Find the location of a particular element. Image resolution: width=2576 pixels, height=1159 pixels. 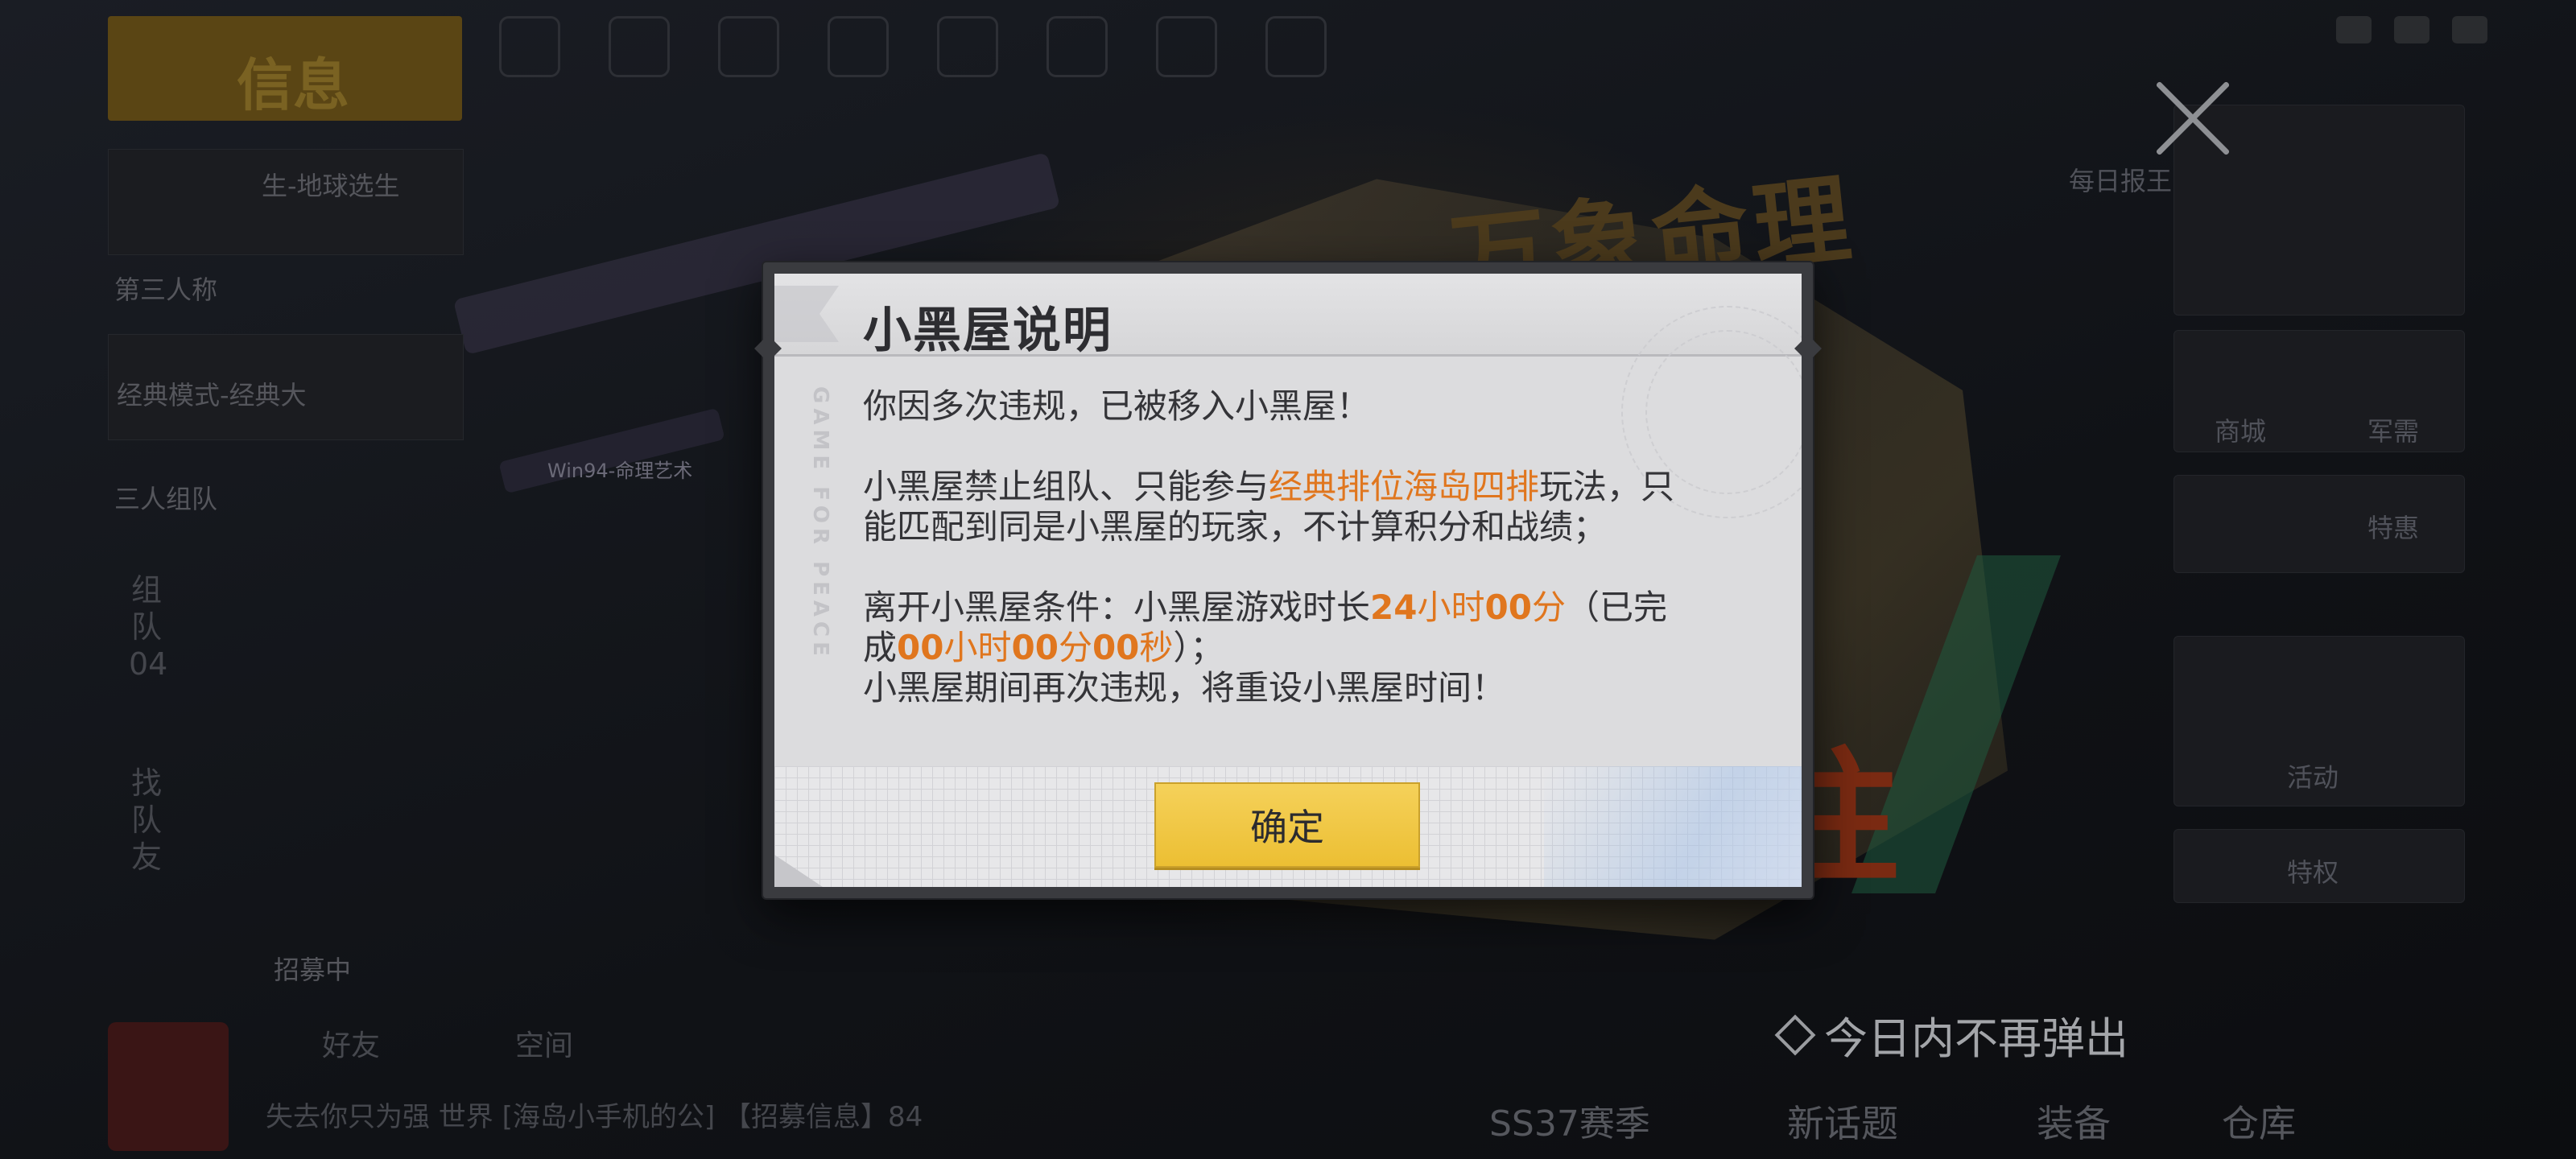

diamond-checkbox-icon is located at coordinates (1795, 1034).